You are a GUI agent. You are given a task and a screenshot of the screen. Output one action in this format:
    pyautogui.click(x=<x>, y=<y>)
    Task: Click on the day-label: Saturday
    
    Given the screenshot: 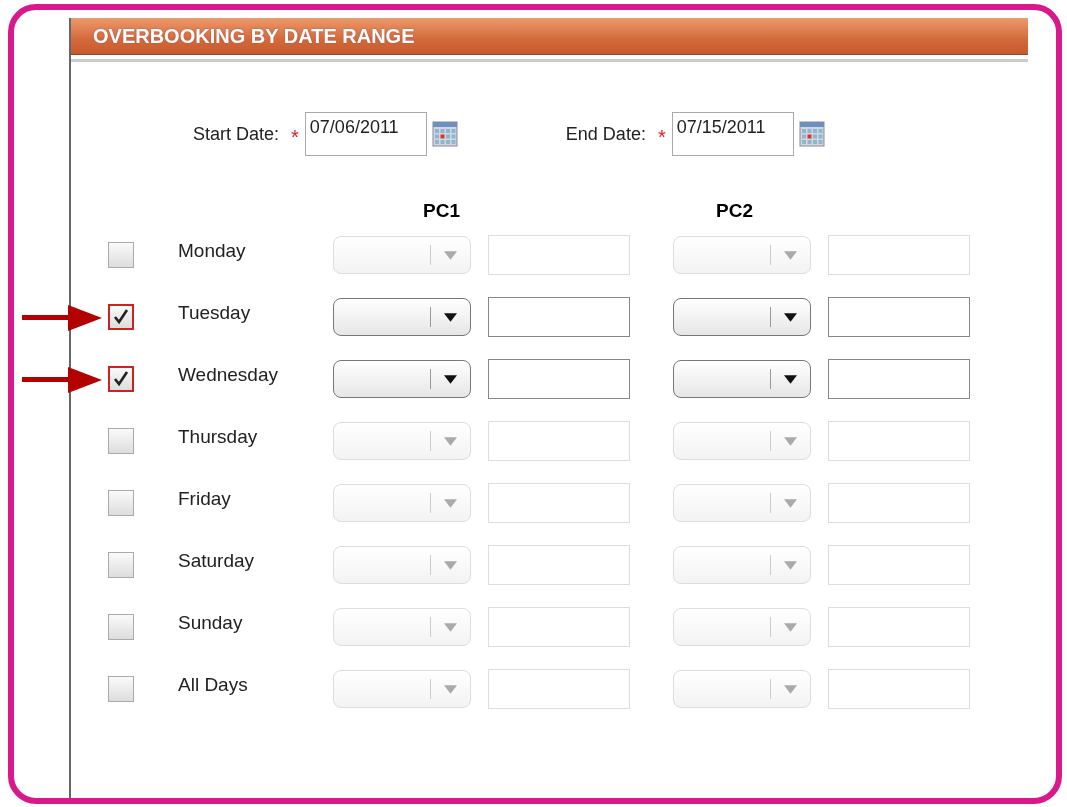 What is the action you would take?
    pyautogui.click(x=216, y=560)
    